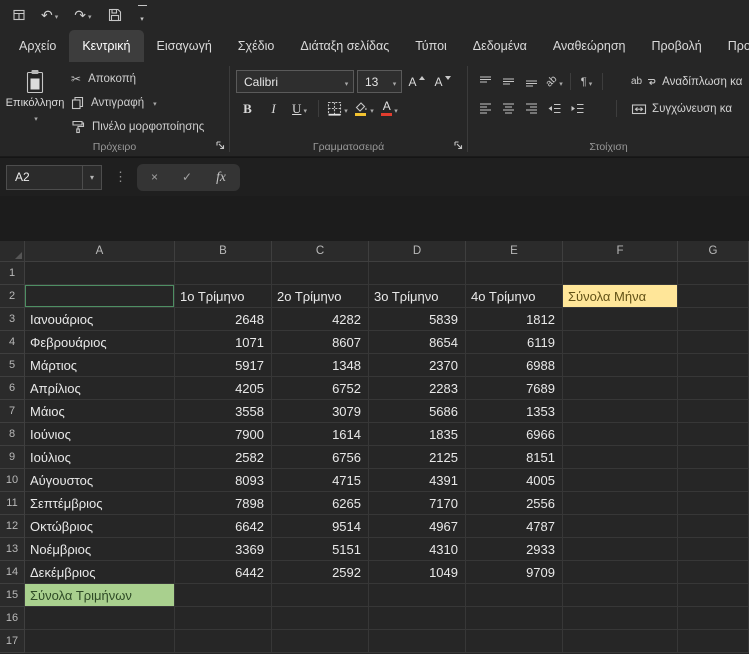 The height and width of the screenshot is (654, 749). What do you see at coordinates (590, 82) in the screenshot?
I see `text-direction-dropdown-icon` at bounding box center [590, 82].